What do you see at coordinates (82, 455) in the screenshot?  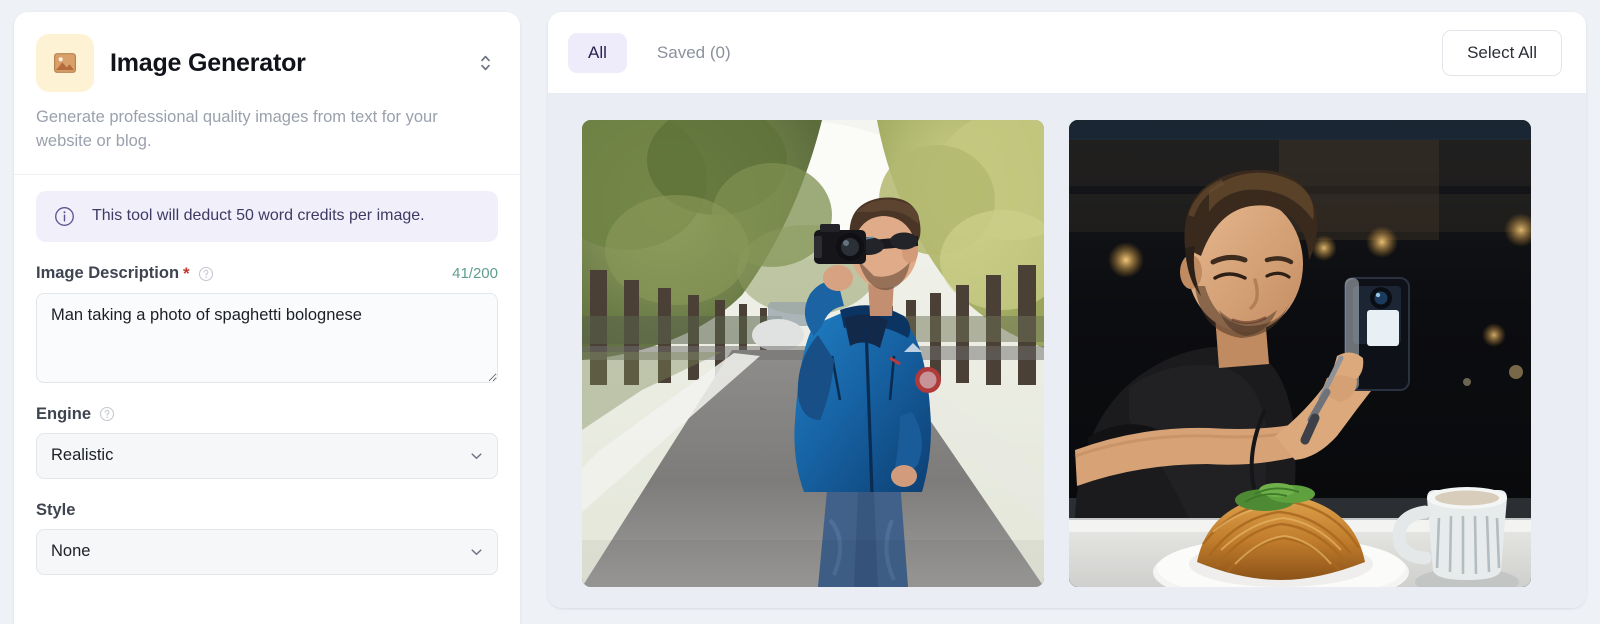 I see `engine-selected-value: Realistic` at bounding box center [82, 455].